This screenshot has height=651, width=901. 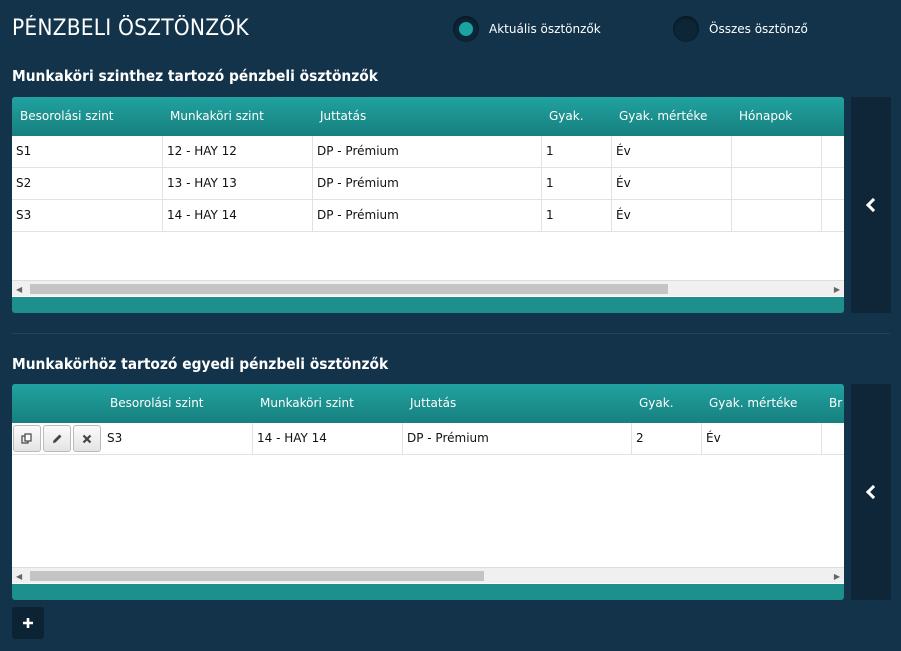 What do you see at coordinates (765, 116) in the screenshot?
I see `col-header-honapok: Hónapok` at bounding box center [765, 116].